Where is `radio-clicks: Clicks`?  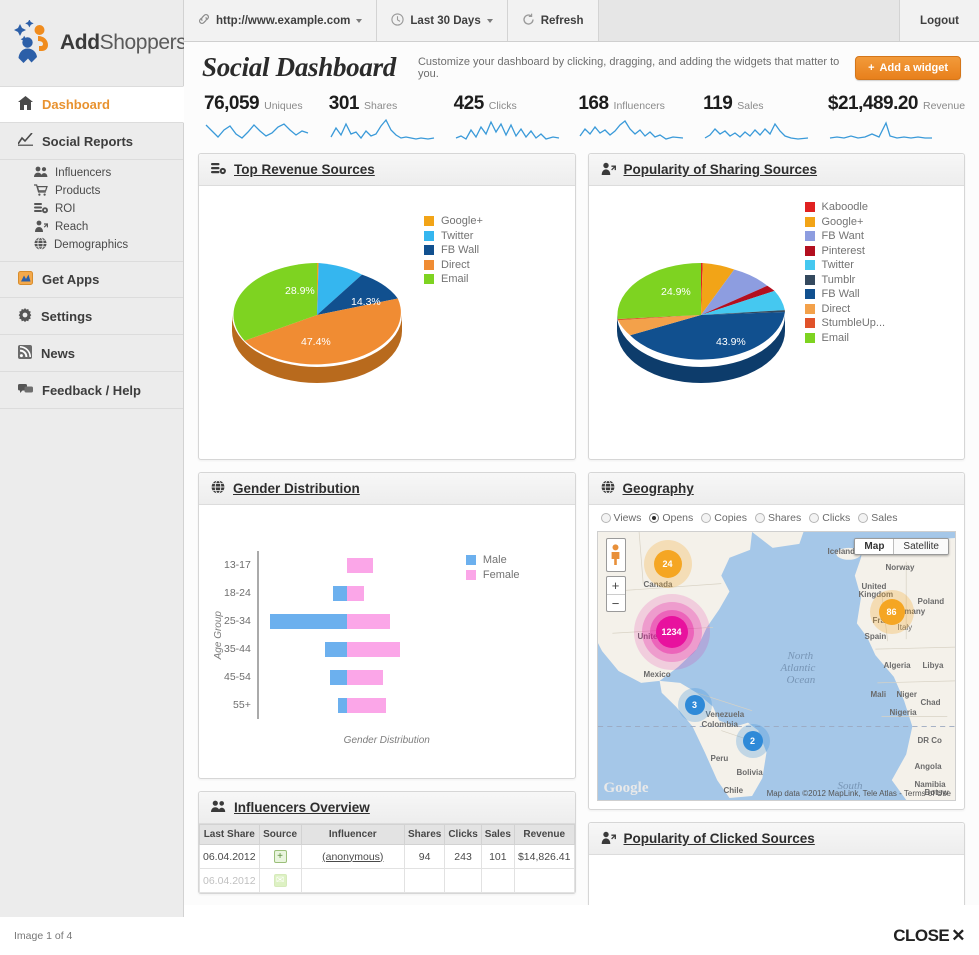 radio-clicks: Clicks is located at coordinates (829, 518).